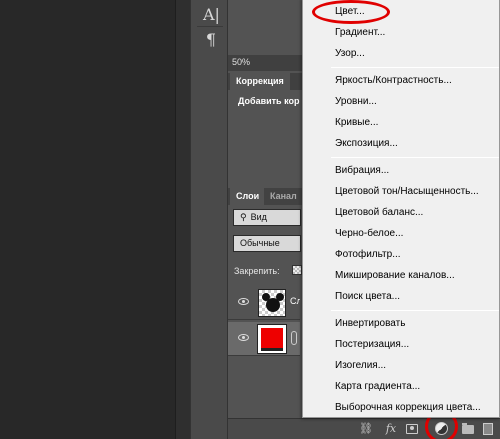  Describe the element at coordinates (272, 349) in the screenshot. I see `thumbnail-base` at that location.